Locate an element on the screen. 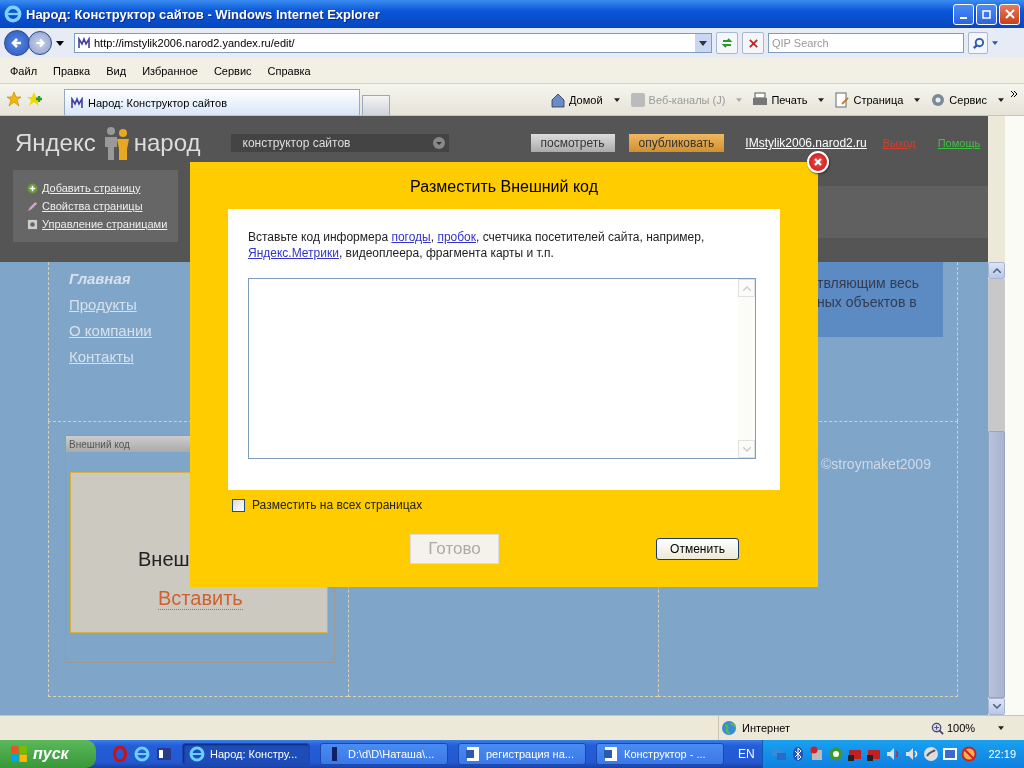  logo-text: Яндекс is located at coordinates (55, 143).